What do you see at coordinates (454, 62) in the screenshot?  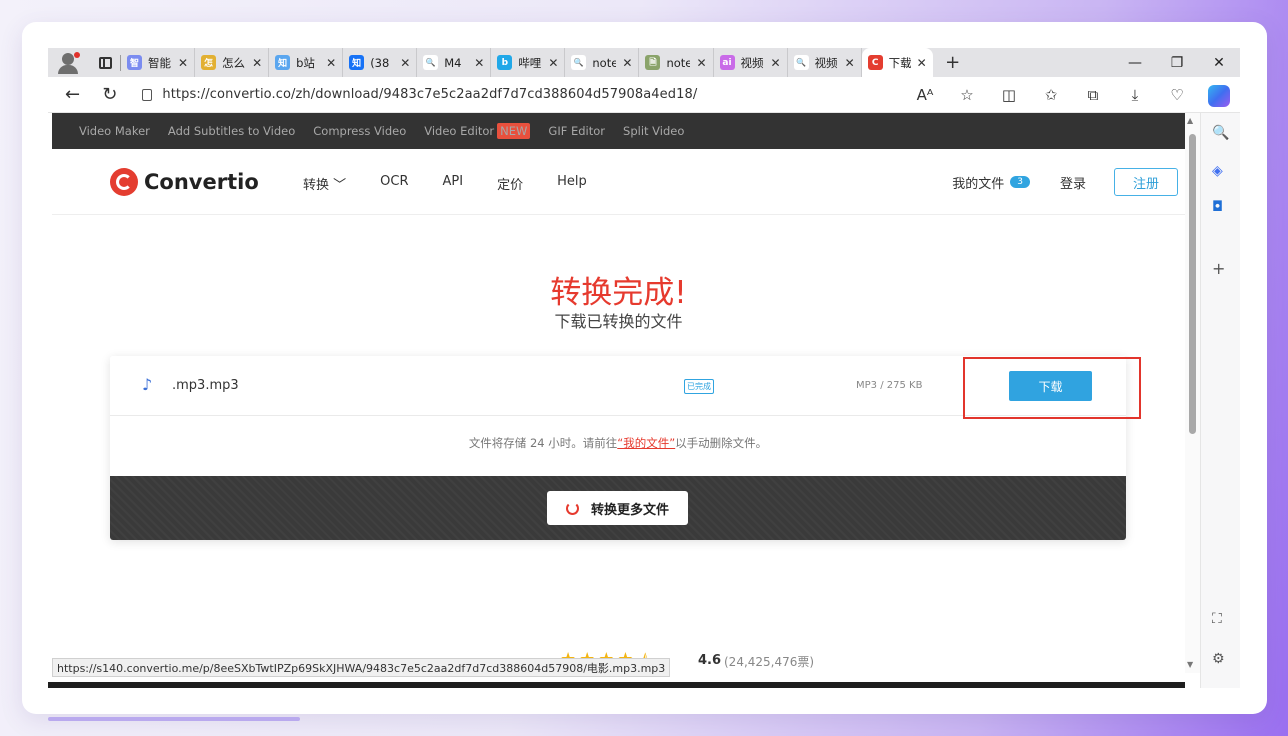 I see `browser-tab: 🔍 M4 ✕` at bounding box center [454, 62].